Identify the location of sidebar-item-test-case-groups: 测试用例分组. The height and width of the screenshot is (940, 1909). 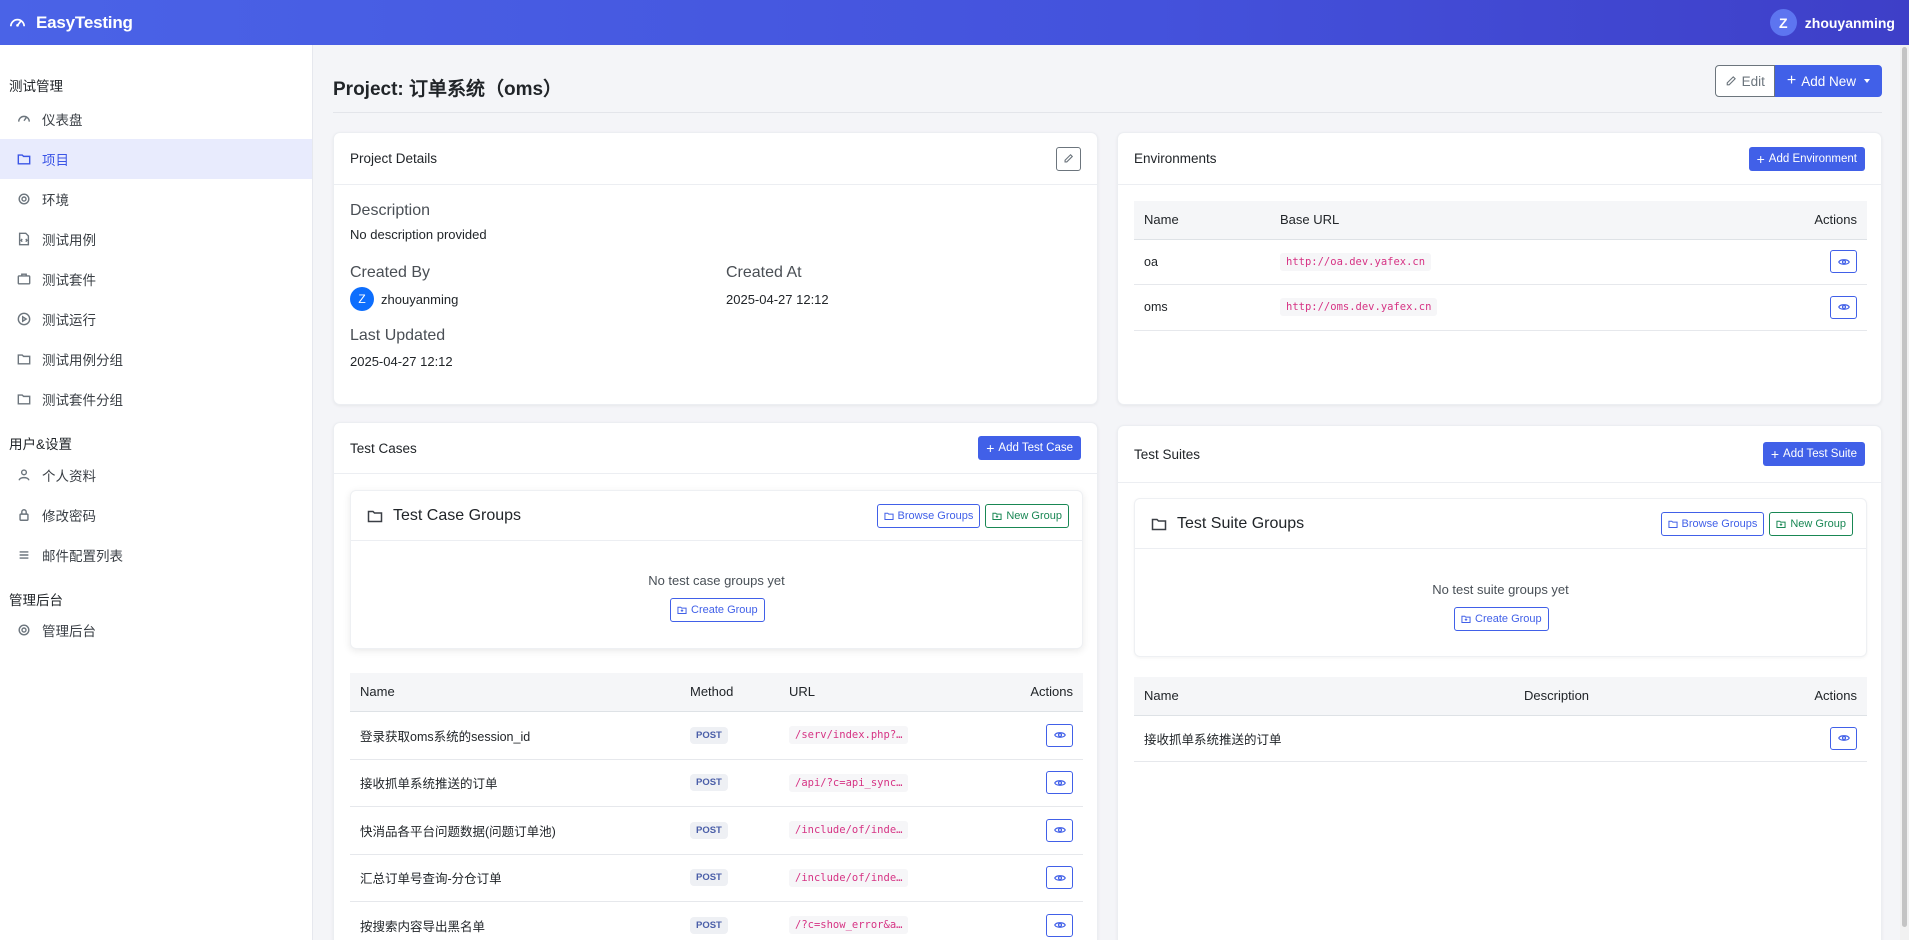
(156, 359).